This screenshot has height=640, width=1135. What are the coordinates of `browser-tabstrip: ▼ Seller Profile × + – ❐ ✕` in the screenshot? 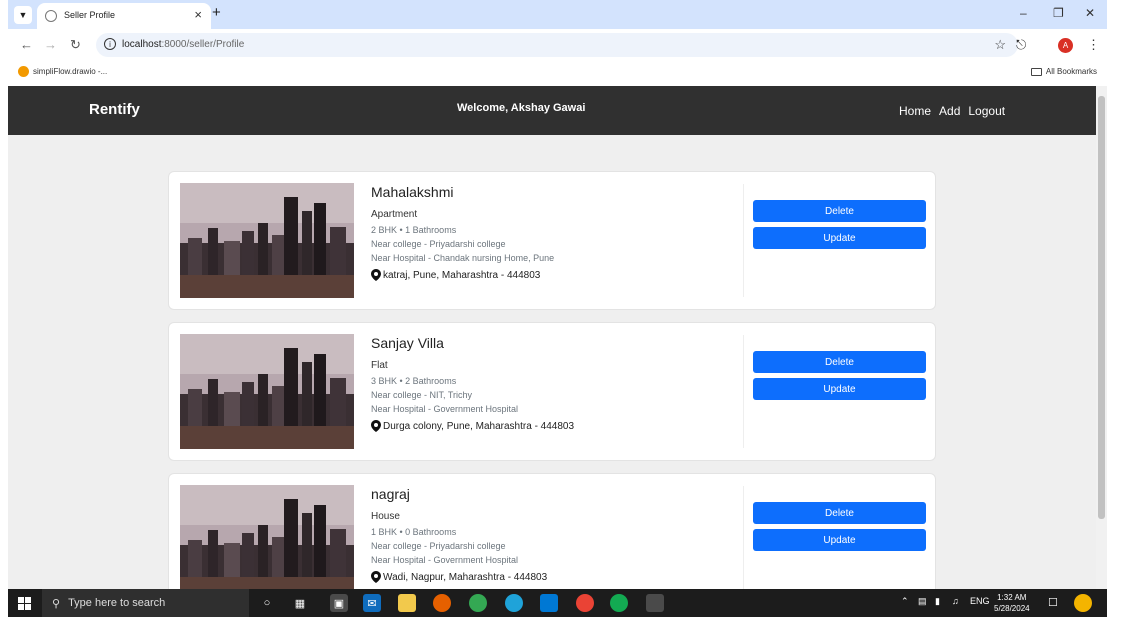 It's located at (557, 14).